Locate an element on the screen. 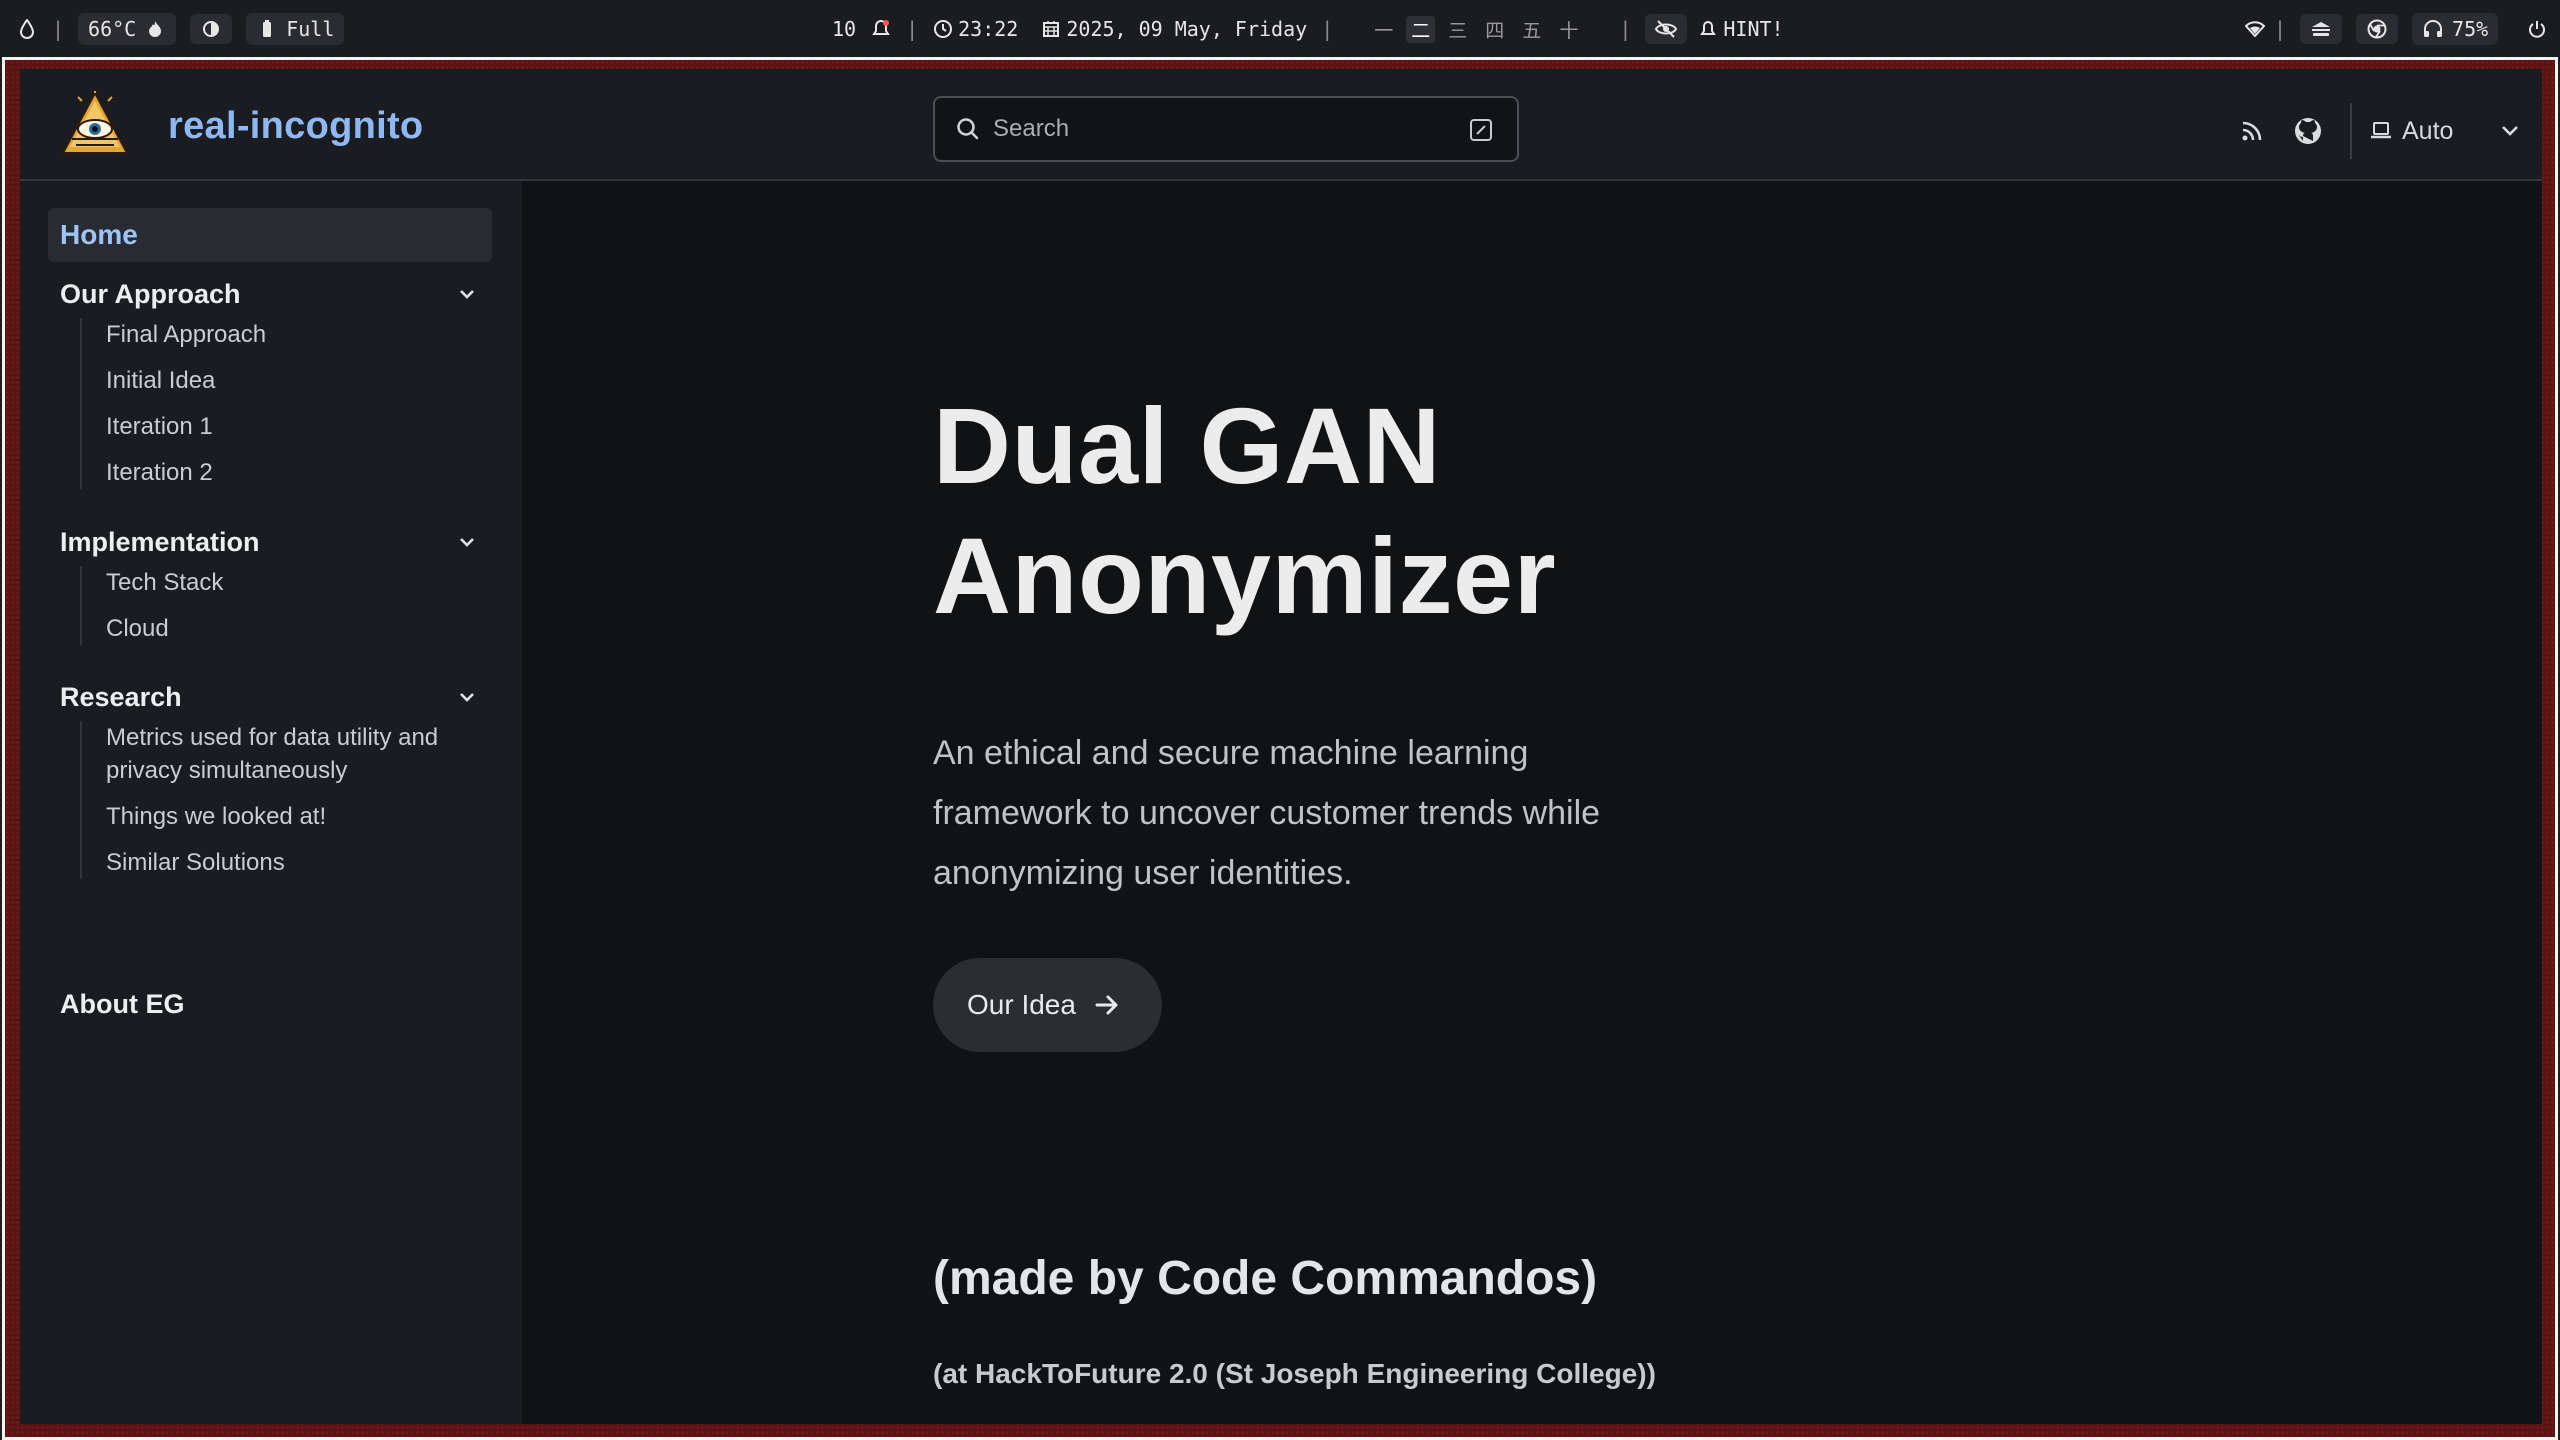 The image size is (2560, 1440). volume-widget: 75% is located at coordinates (2455, 29).